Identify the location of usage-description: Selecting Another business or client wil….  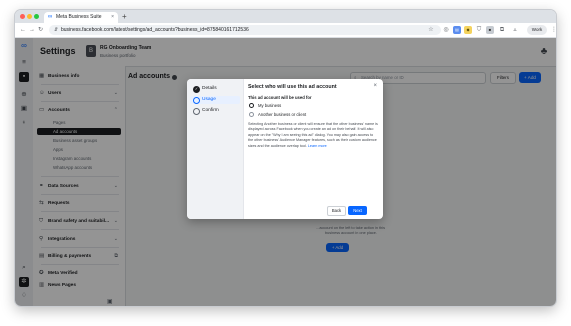
(313, 135).